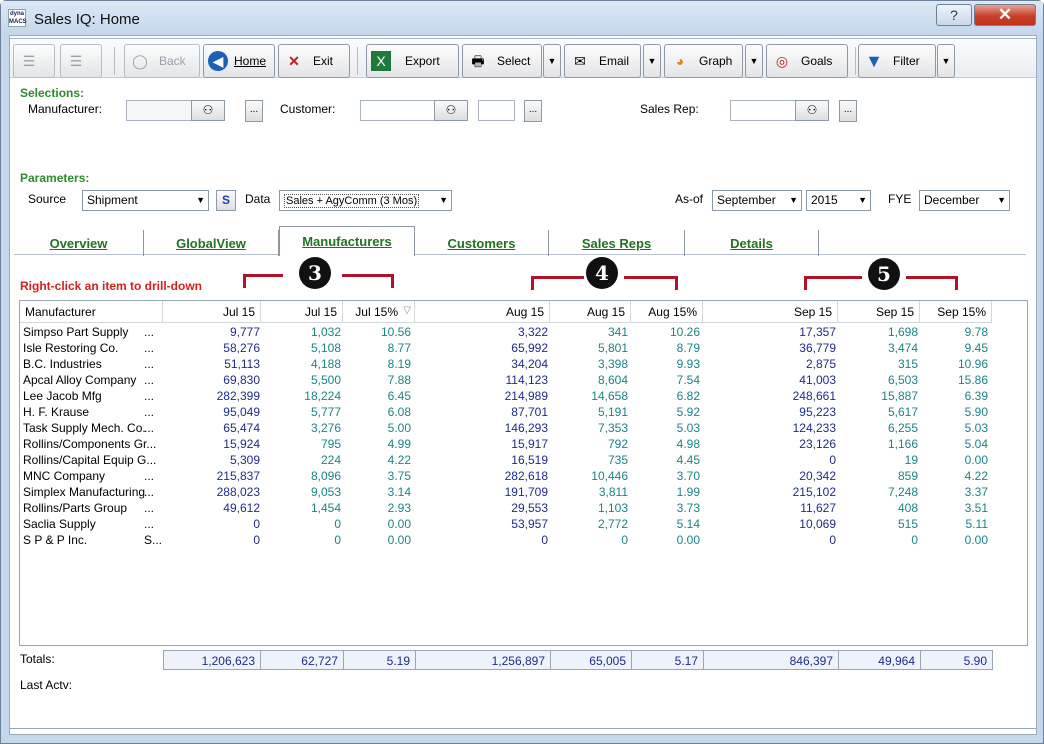 The height and width of the screenshot is (744, 1044). I want to click on filter-dropdown: ▼, so click(946, 61).